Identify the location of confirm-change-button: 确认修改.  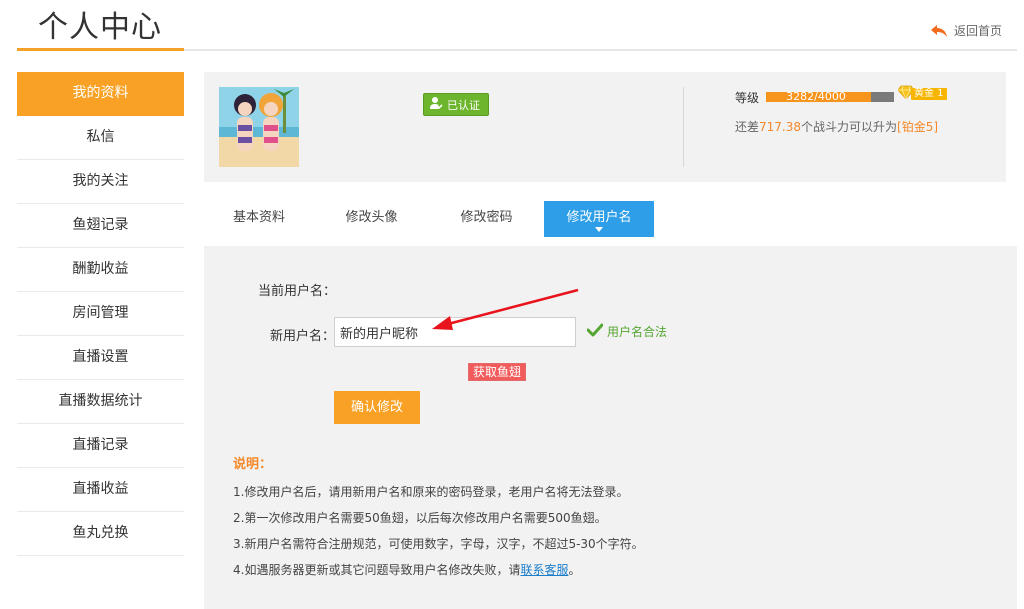
(377, 407).